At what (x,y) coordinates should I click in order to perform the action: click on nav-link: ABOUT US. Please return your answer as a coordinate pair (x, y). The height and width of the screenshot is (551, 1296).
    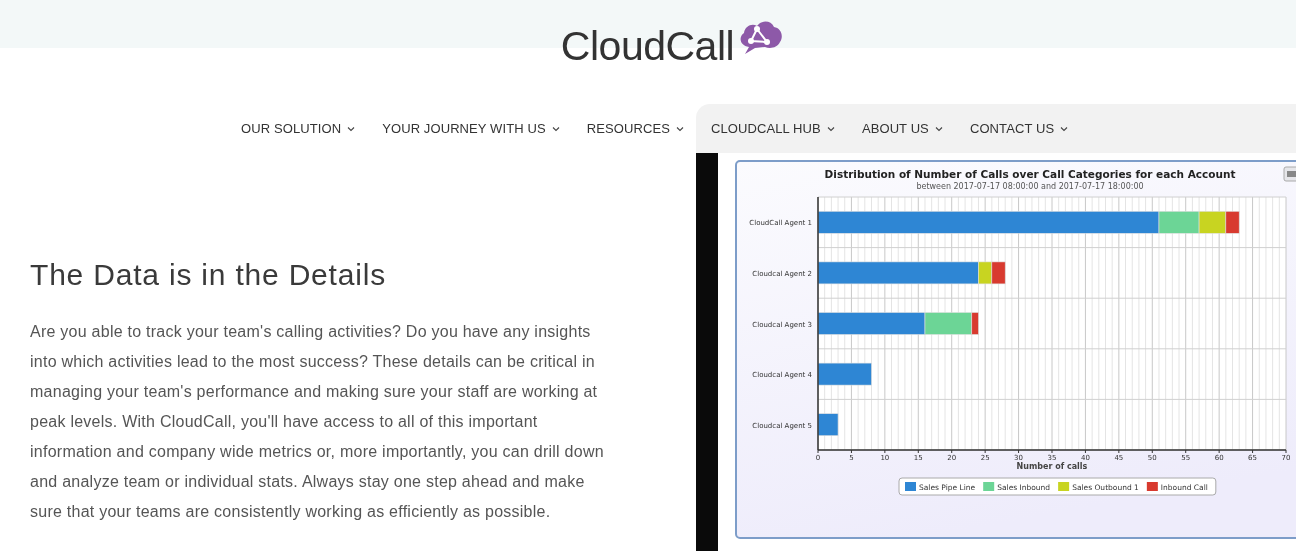
    Looking at the image, I should click on (902, 128).